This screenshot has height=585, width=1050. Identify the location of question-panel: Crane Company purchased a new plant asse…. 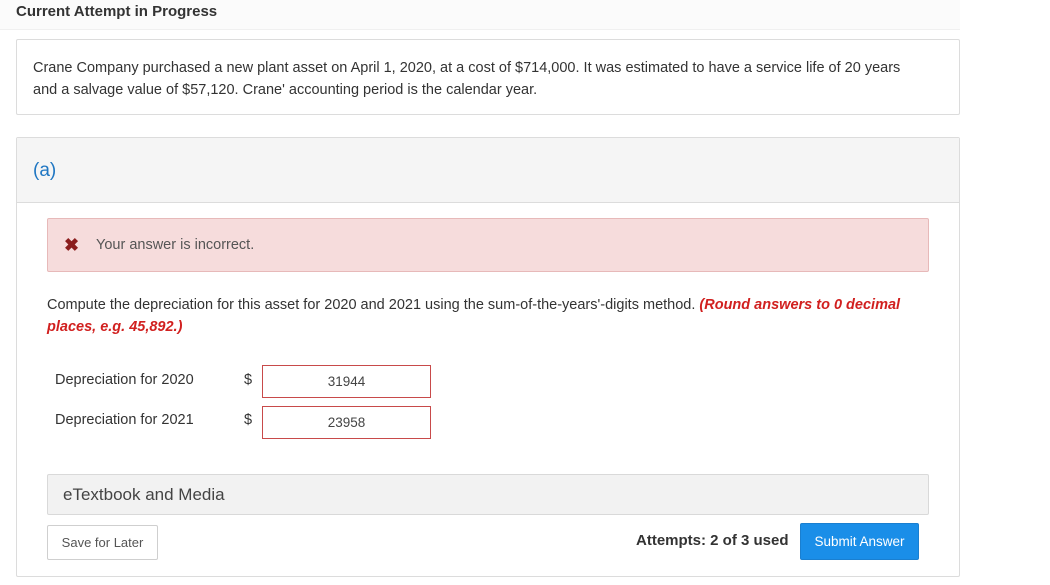
(488, 77).